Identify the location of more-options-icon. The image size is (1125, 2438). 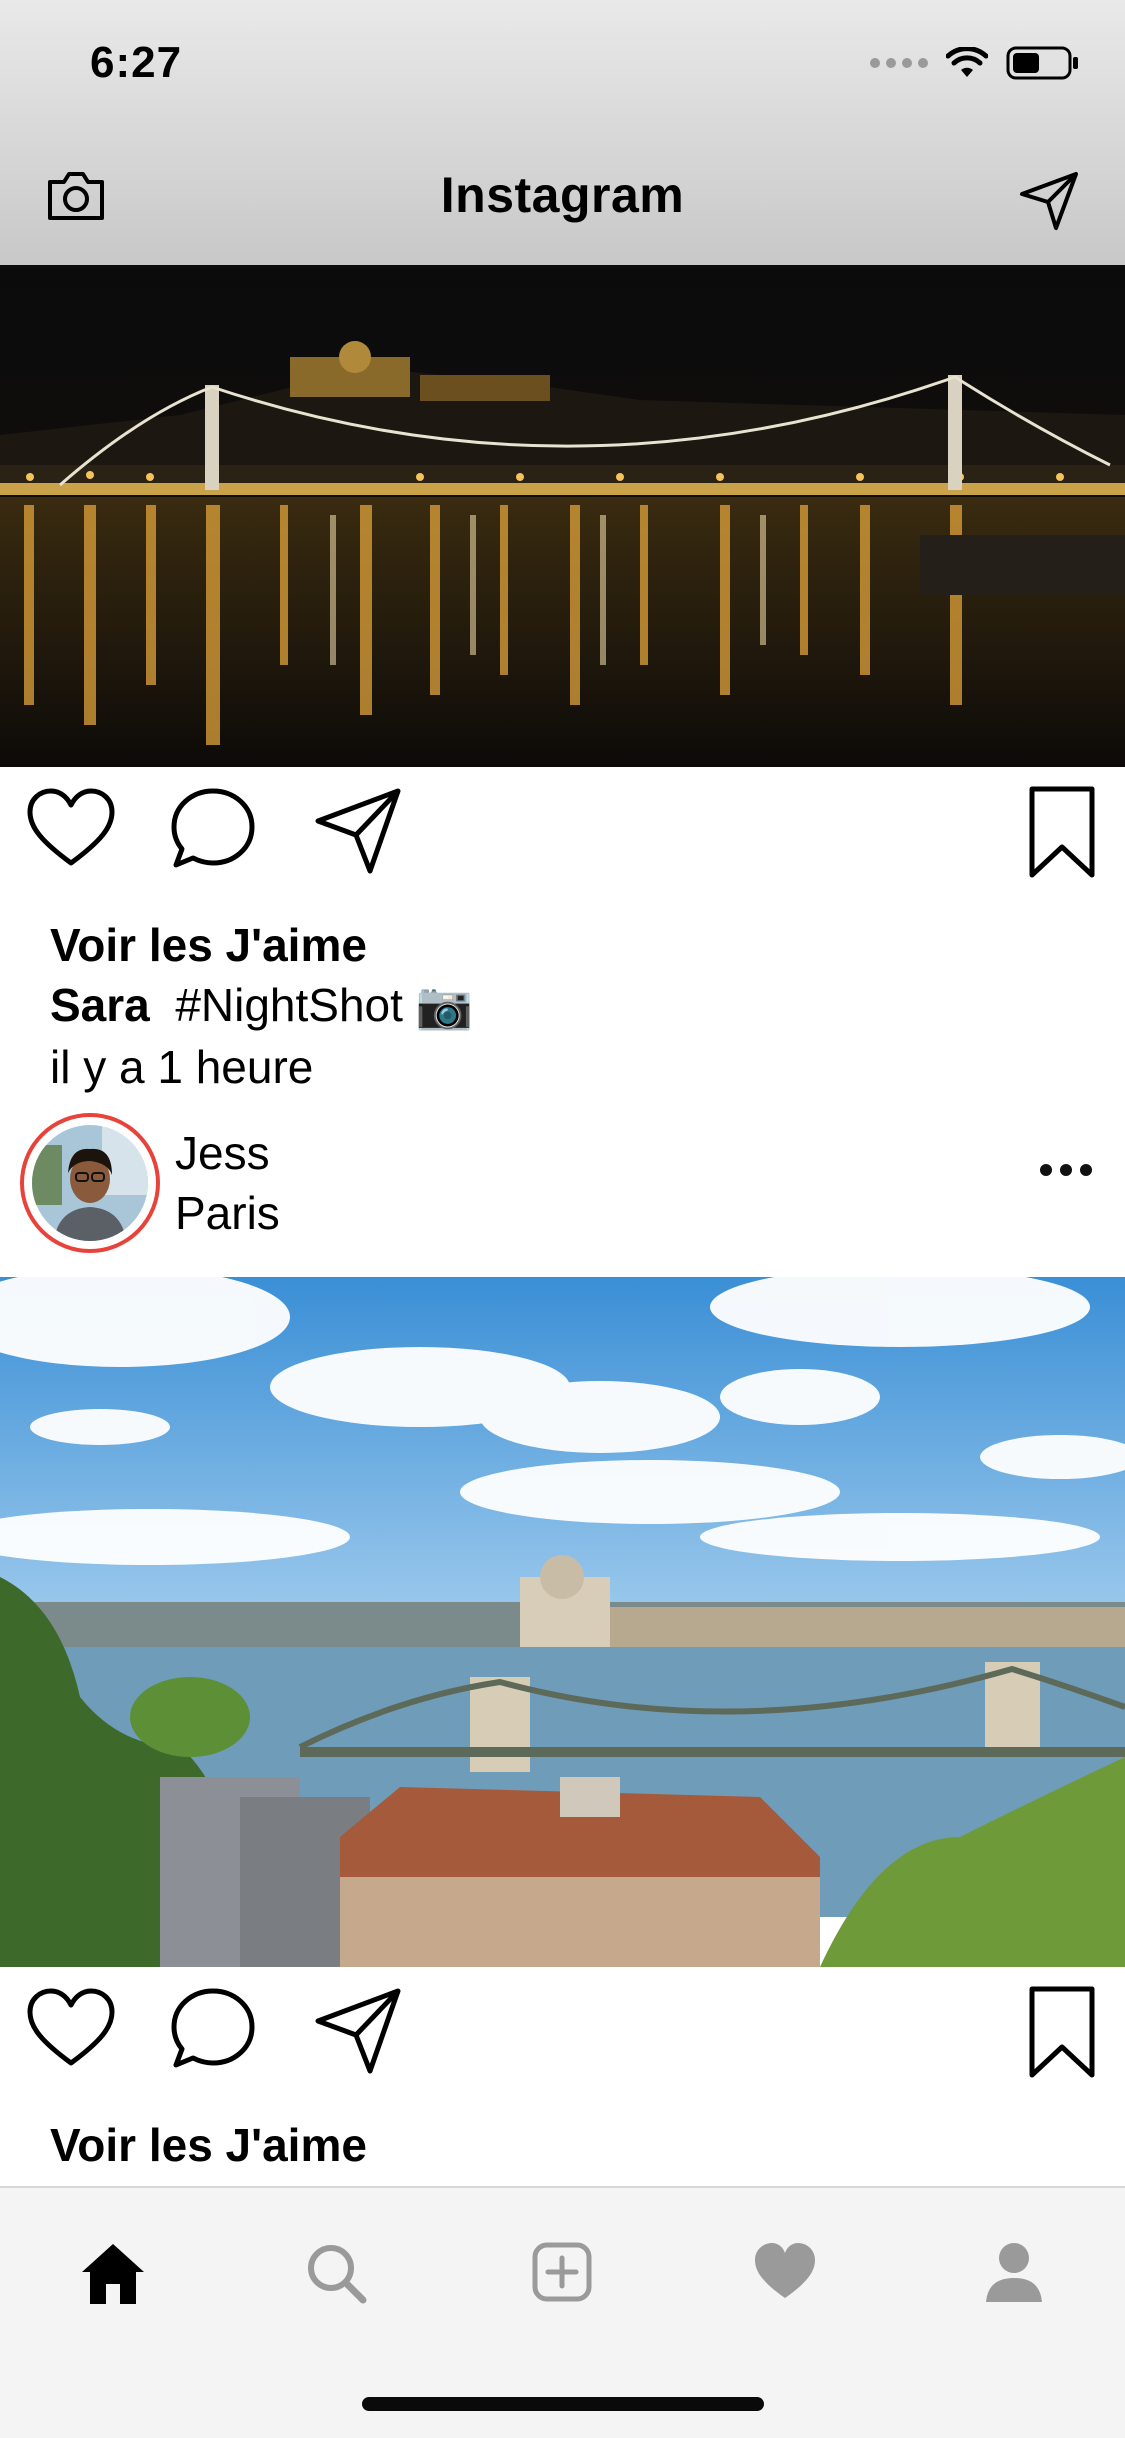
(1066, 1170).